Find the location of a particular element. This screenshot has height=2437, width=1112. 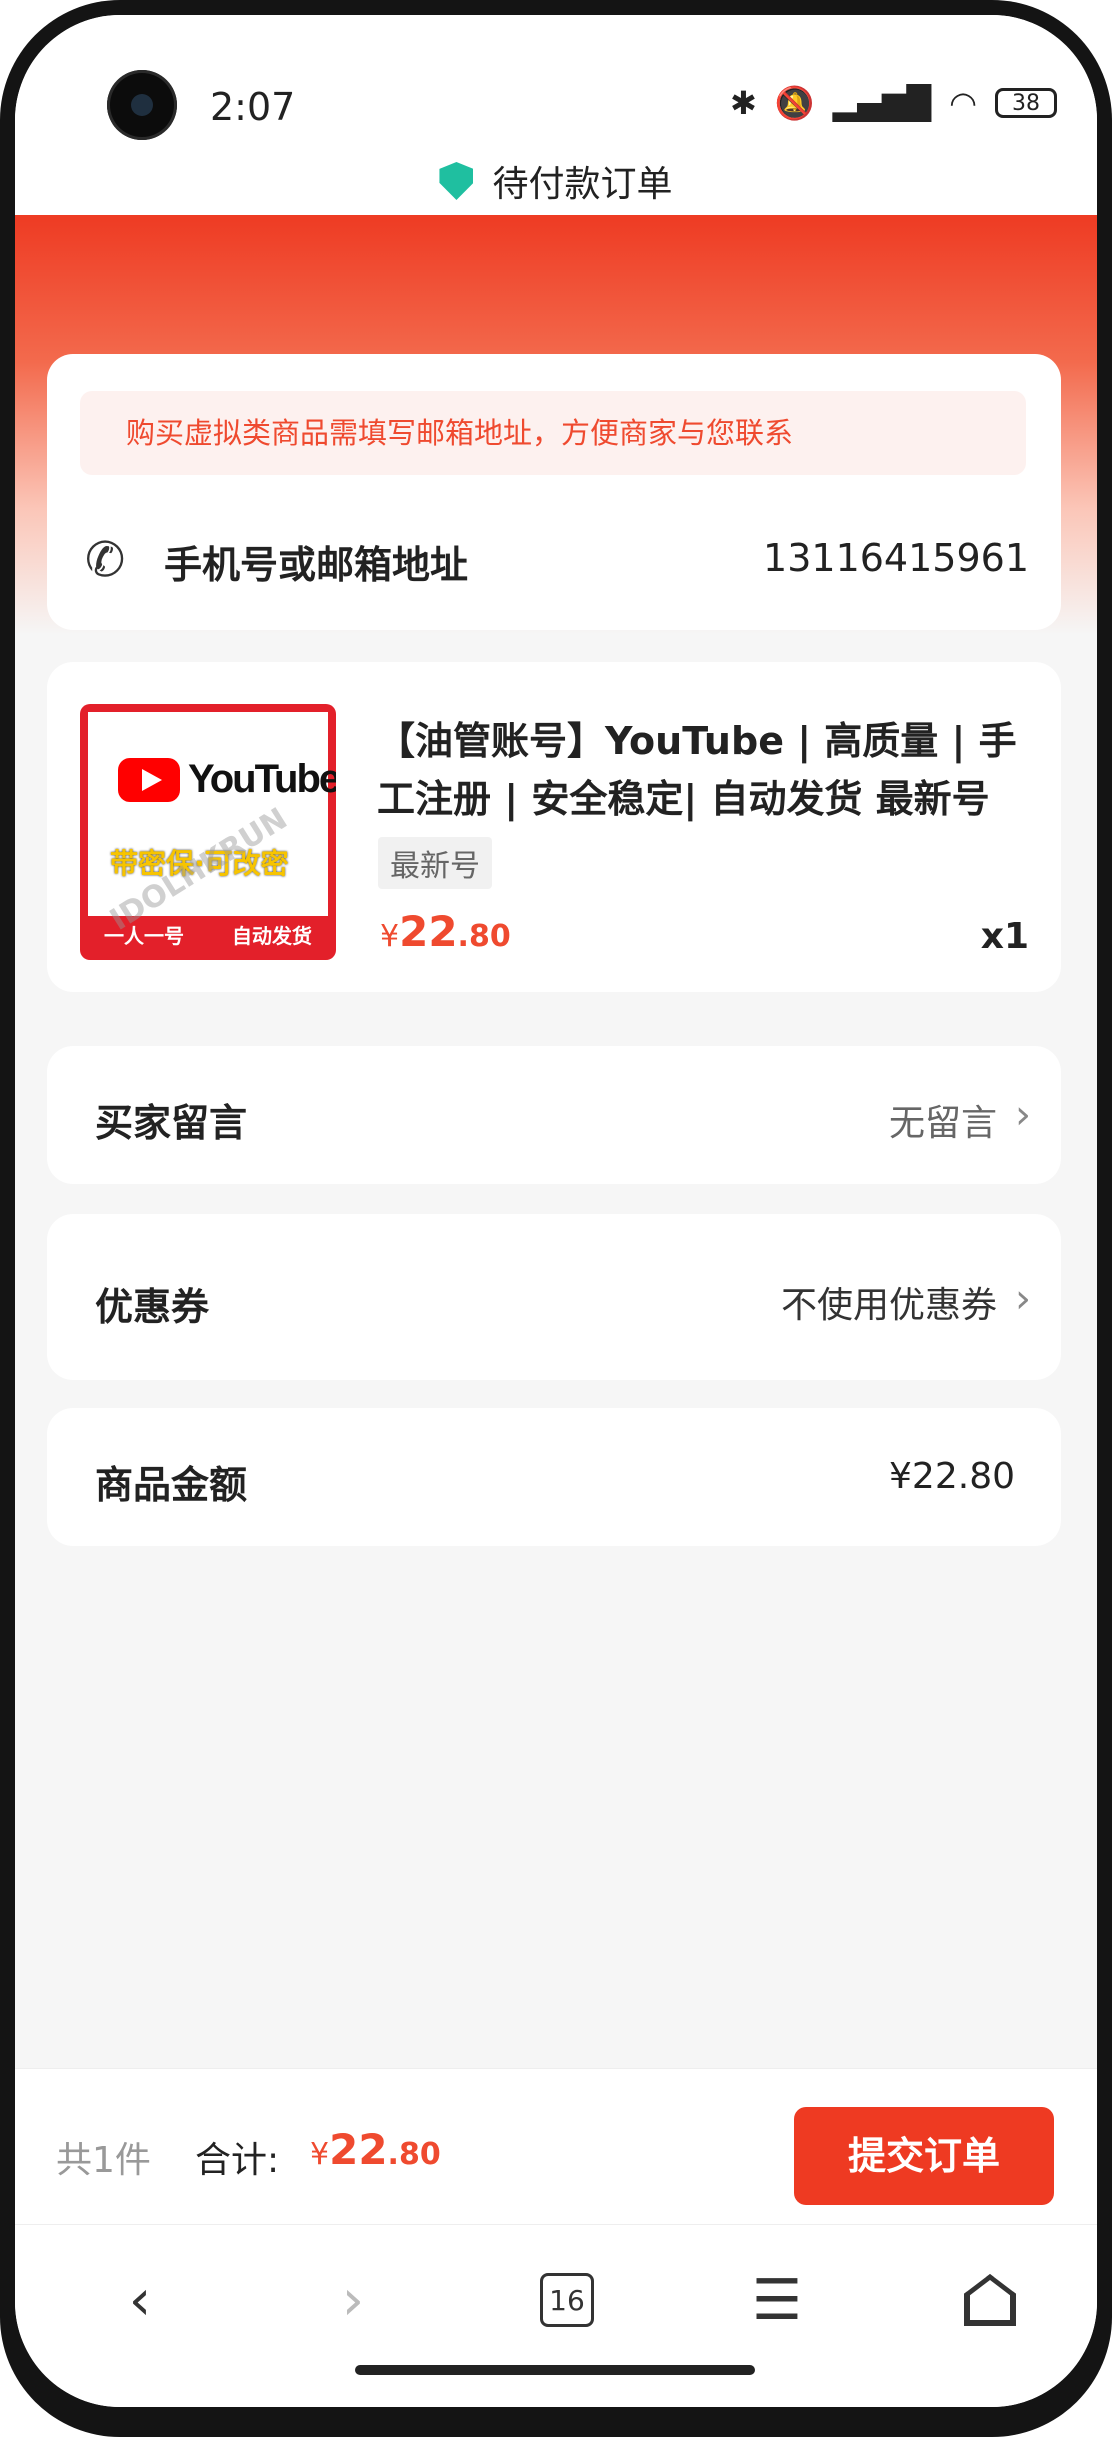

thumbnail-footer-left: 一人一号 is located at coordinates (144, 936).